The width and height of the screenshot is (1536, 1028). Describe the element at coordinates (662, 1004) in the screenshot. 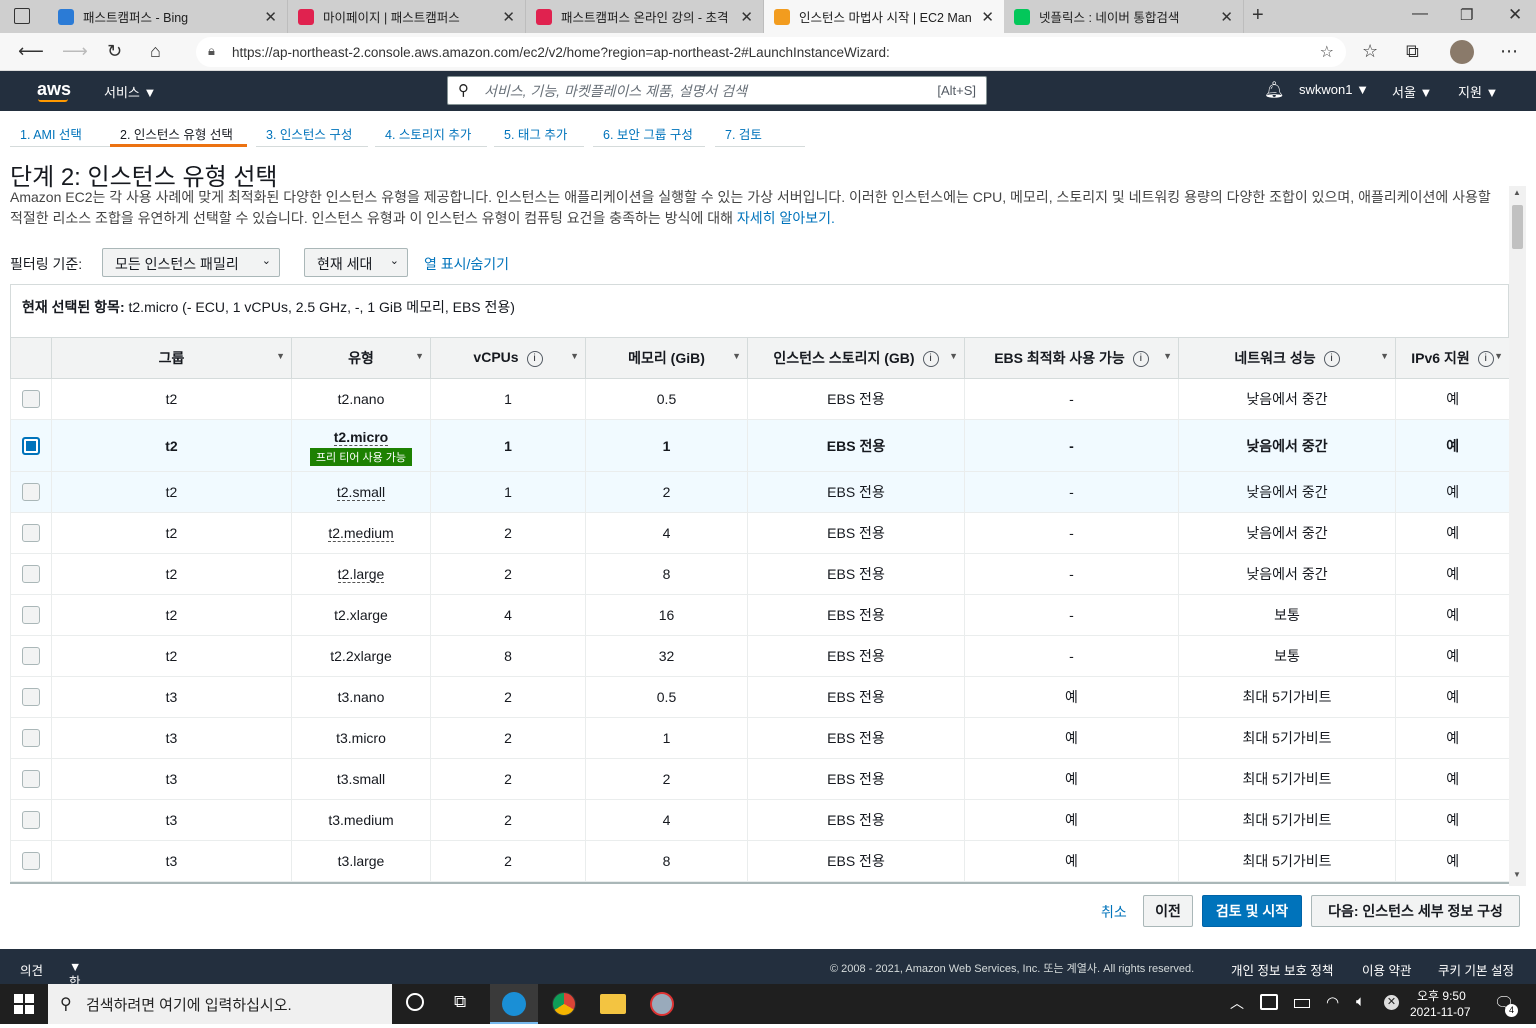

I see `app-icon` at that location.